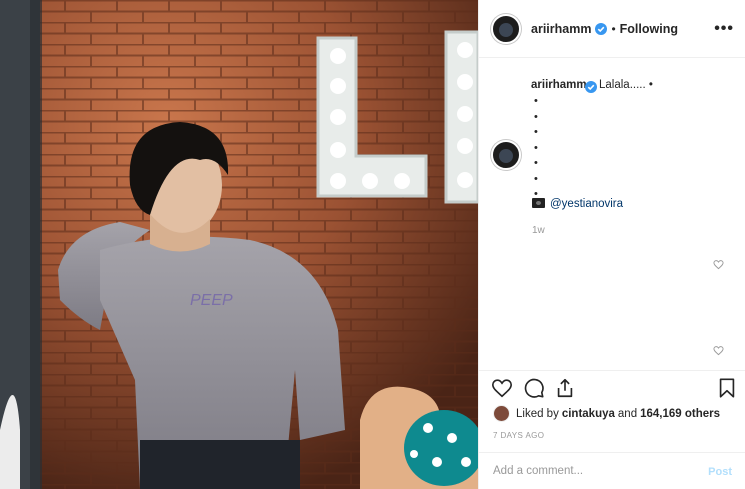 The image size is (745, 489). Describe the element at coordinates (506, 155) in the screenshot. I see `caption-avatar` at that location.